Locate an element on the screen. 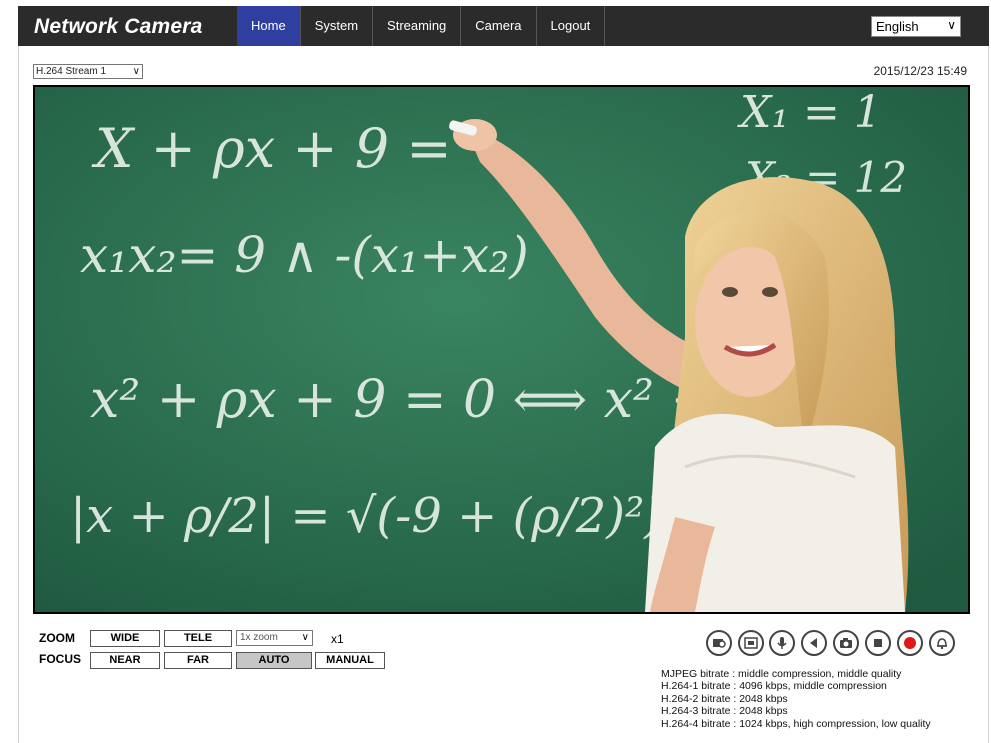 The width and height of the screenshot is (991, 743). record-icon is located at coordinates (910, 643).